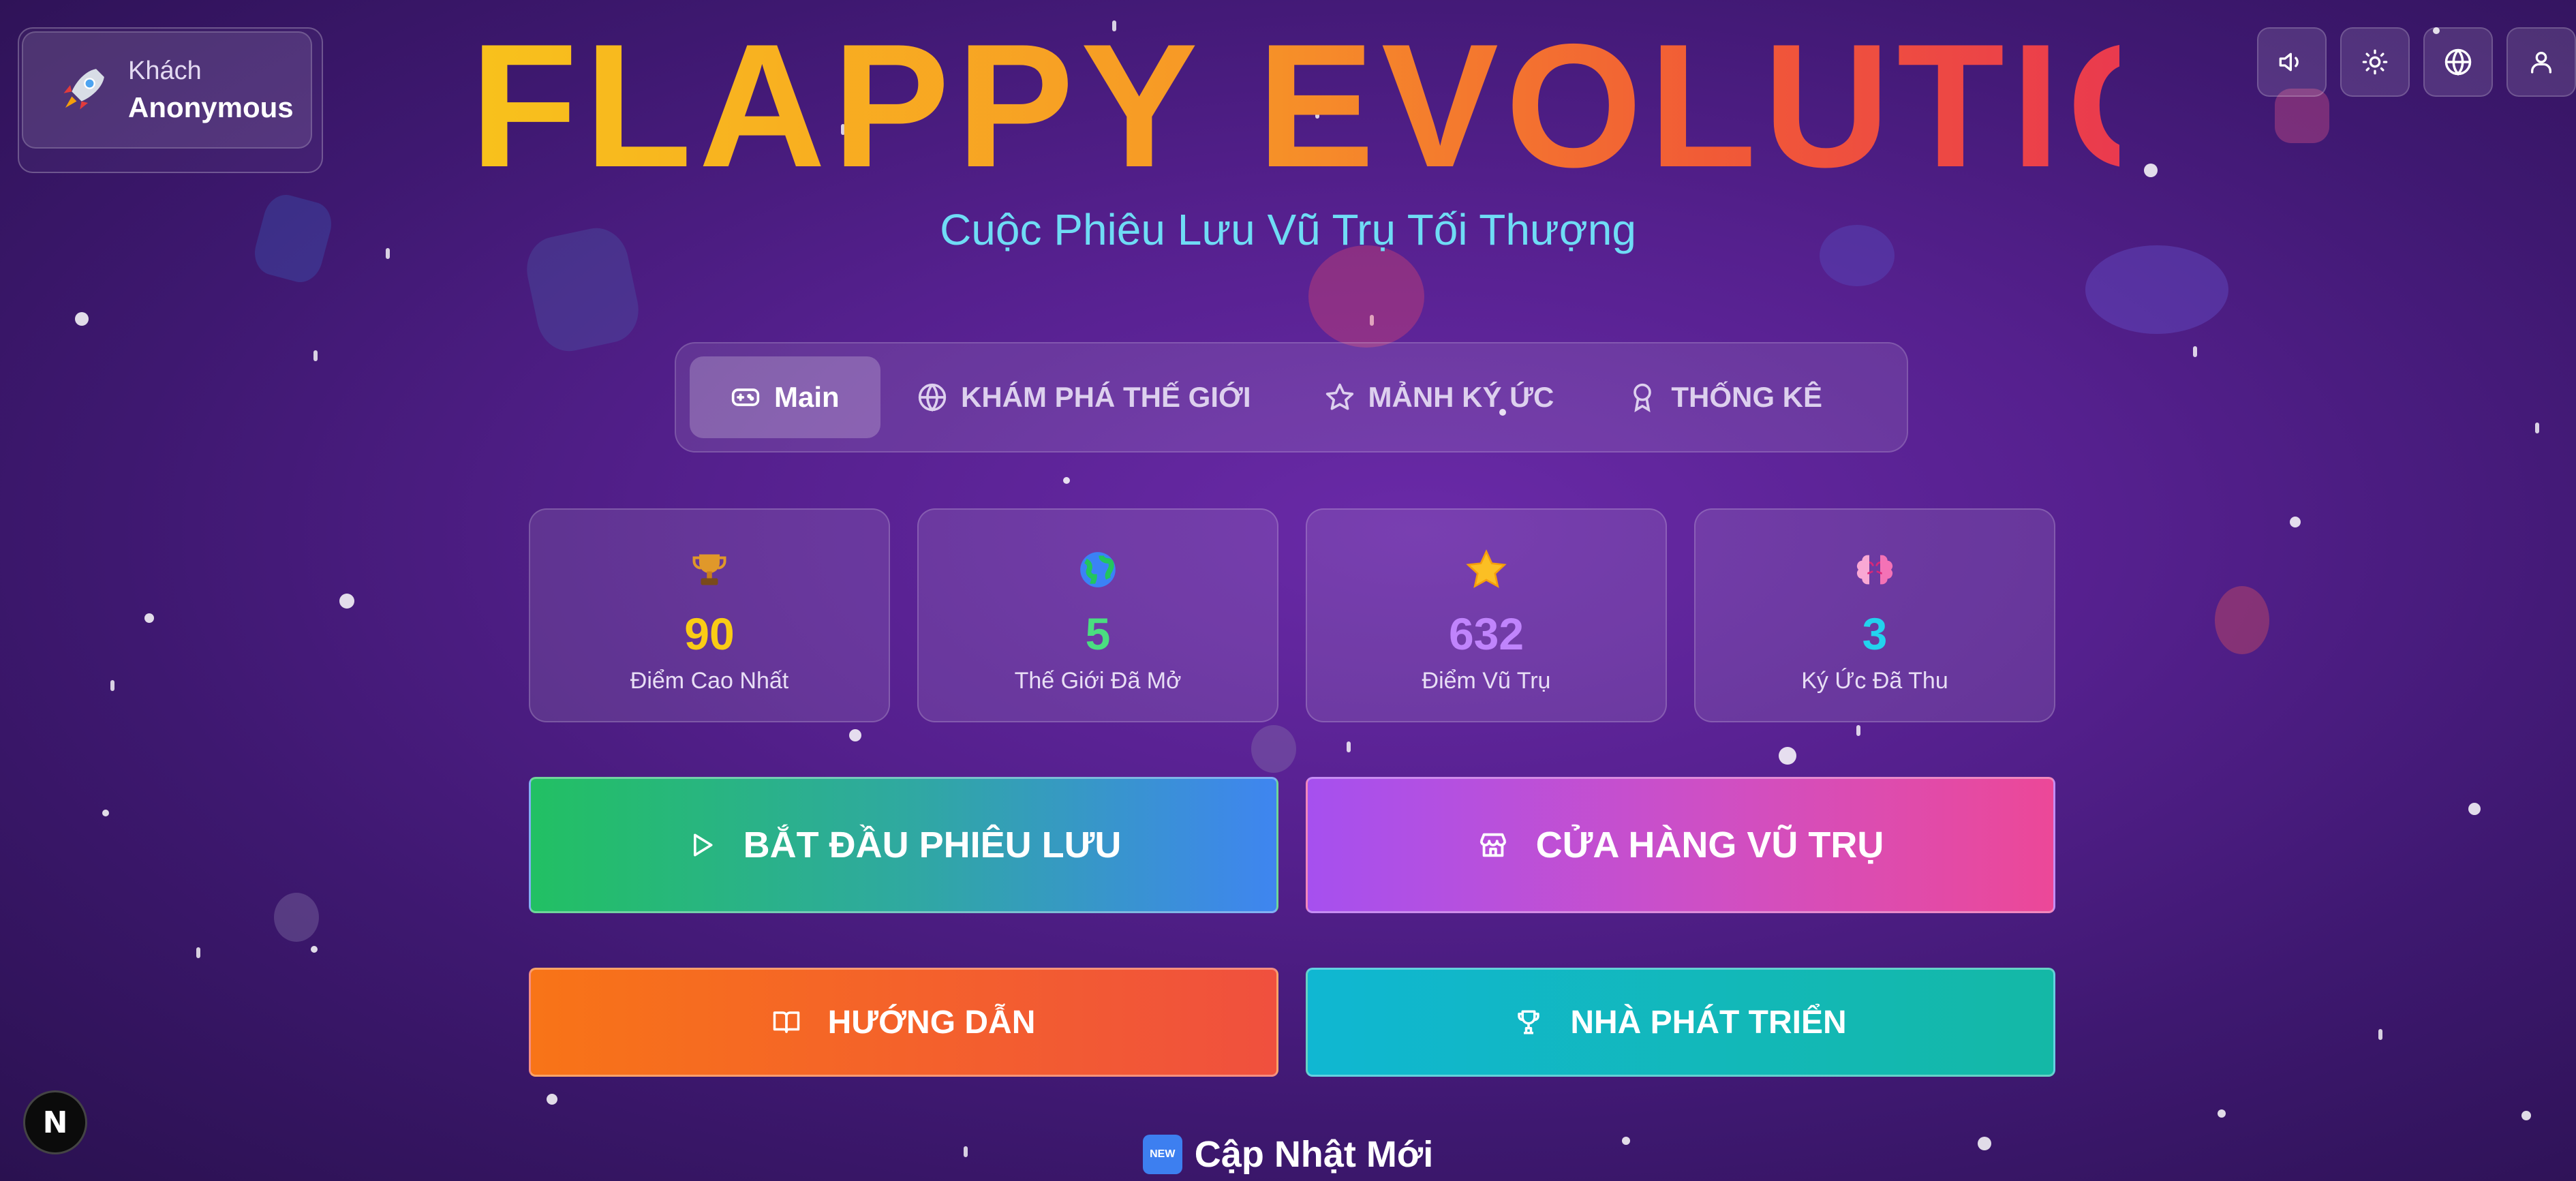 The width and height of the screenshot is (2576, 1181). I want to click on cosmic-shop-button: CỬA HÀNG VŨ TRỤ, so click(1681, 845).